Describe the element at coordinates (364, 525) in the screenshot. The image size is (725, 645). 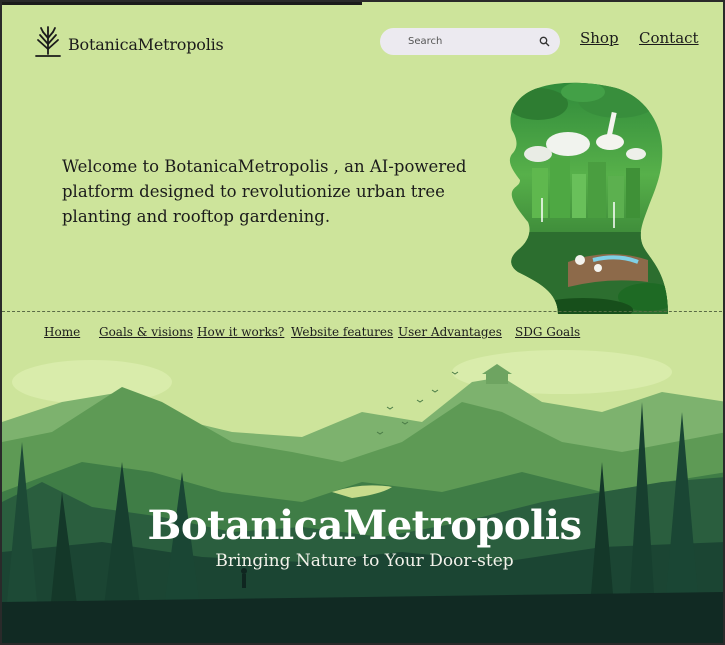
I see `hero-title: BotanicaMetropolis` at that location.